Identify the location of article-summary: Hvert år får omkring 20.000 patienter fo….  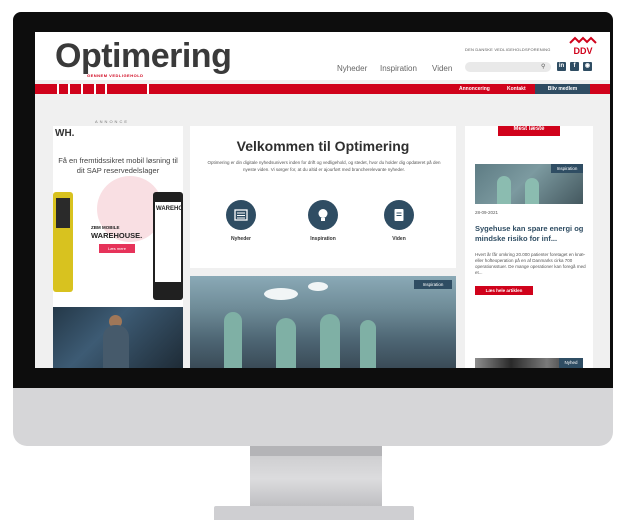
(530, 263).